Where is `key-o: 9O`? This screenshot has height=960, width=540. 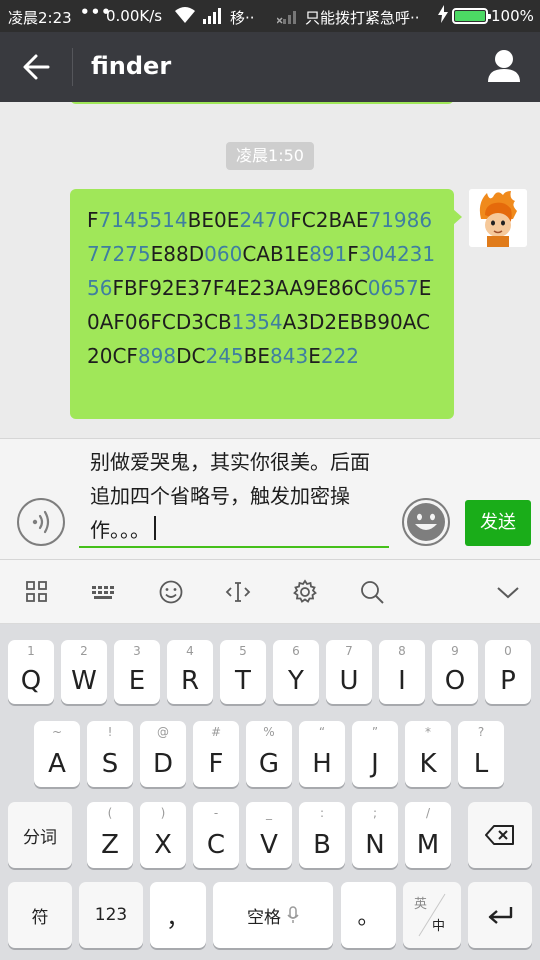 key-o: 9O is located at coordinates (455, 672).